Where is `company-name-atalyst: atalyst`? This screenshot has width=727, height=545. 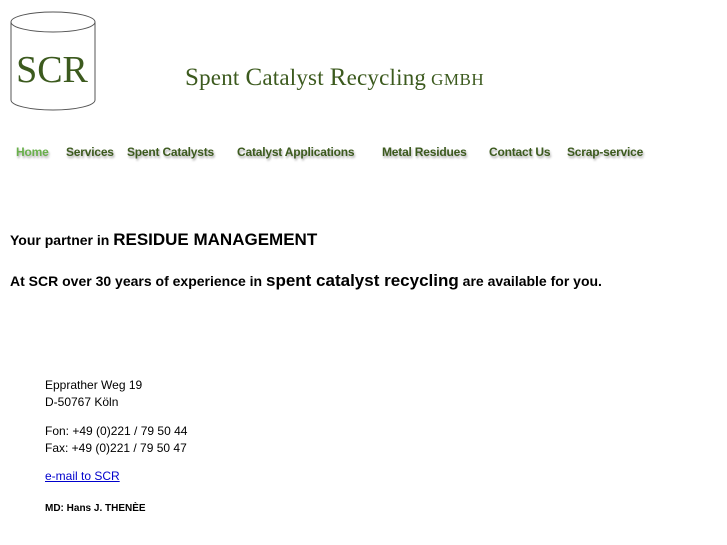
company-name-atalyst: atalyst is located at coordinates (296, 77).